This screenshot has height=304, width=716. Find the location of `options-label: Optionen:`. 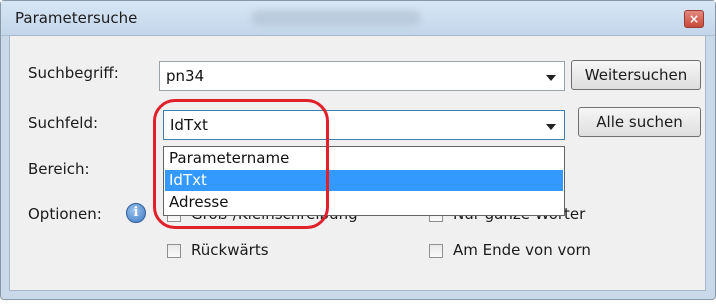

options-label: Optionen: is located at coordinates (65, 214).